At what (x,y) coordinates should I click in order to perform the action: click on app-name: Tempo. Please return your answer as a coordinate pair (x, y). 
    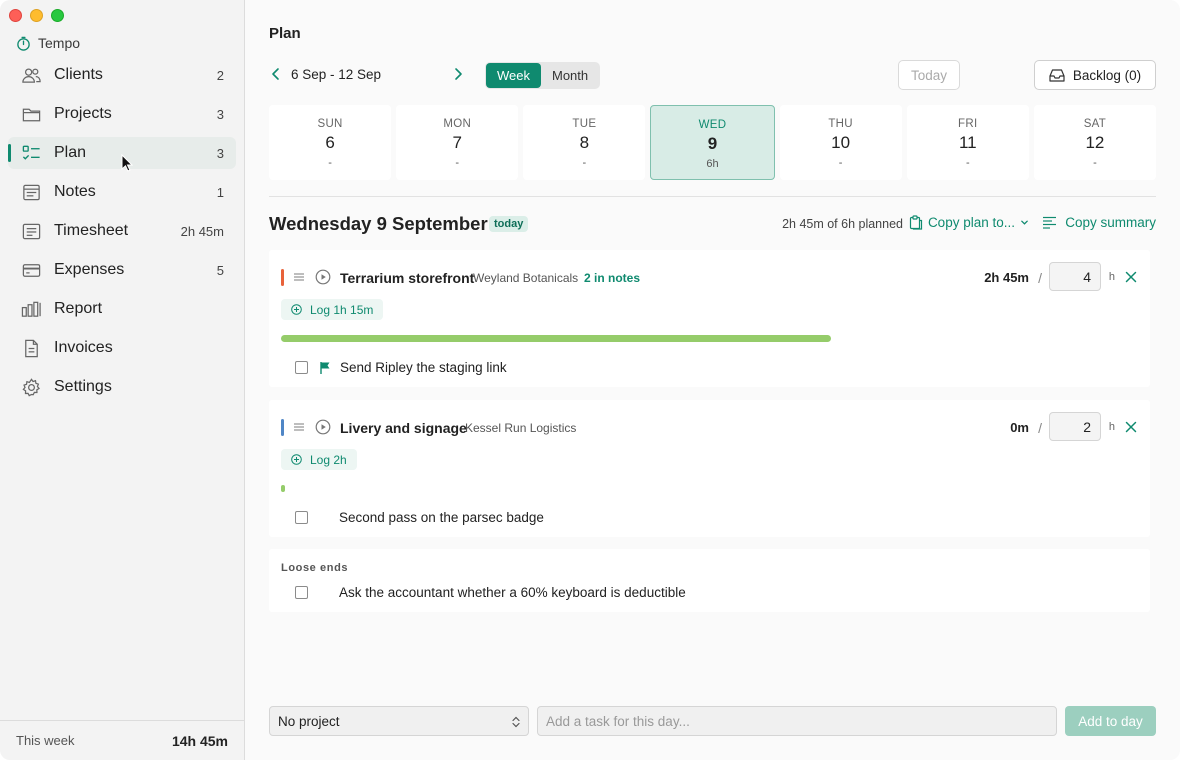
    Looking at the image, I should click on (59, 43).